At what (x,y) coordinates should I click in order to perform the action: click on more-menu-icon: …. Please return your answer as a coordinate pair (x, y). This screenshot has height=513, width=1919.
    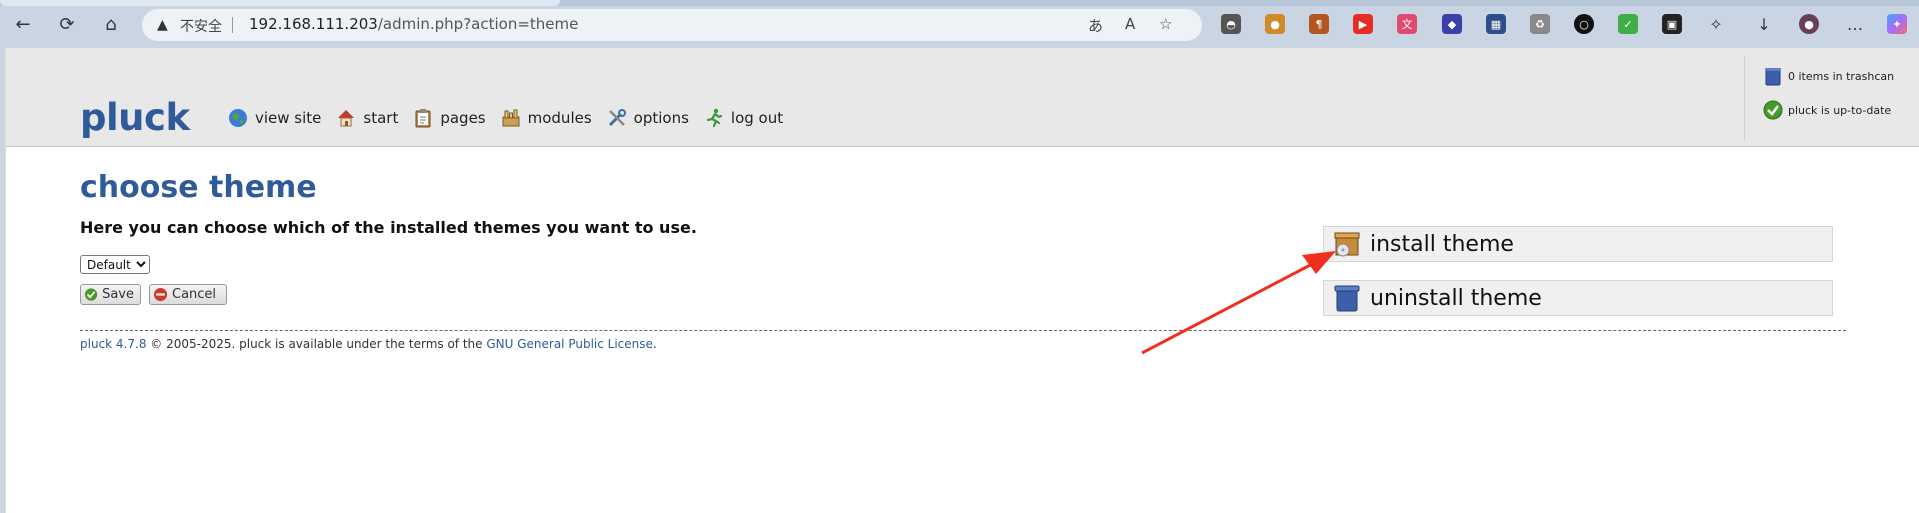
    Looking at the image, I should click on (1855, 24).